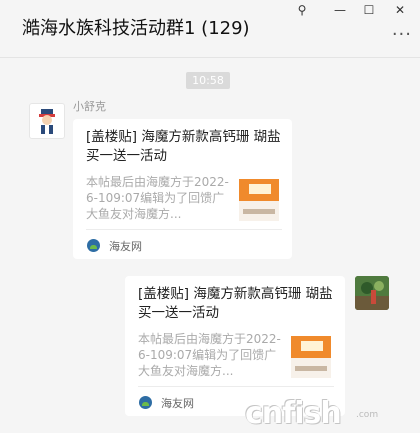  What do you see at coordinates (340, 11) in the screenshot?
I see `minimize-icon: —` at bounding box center [340, 11].